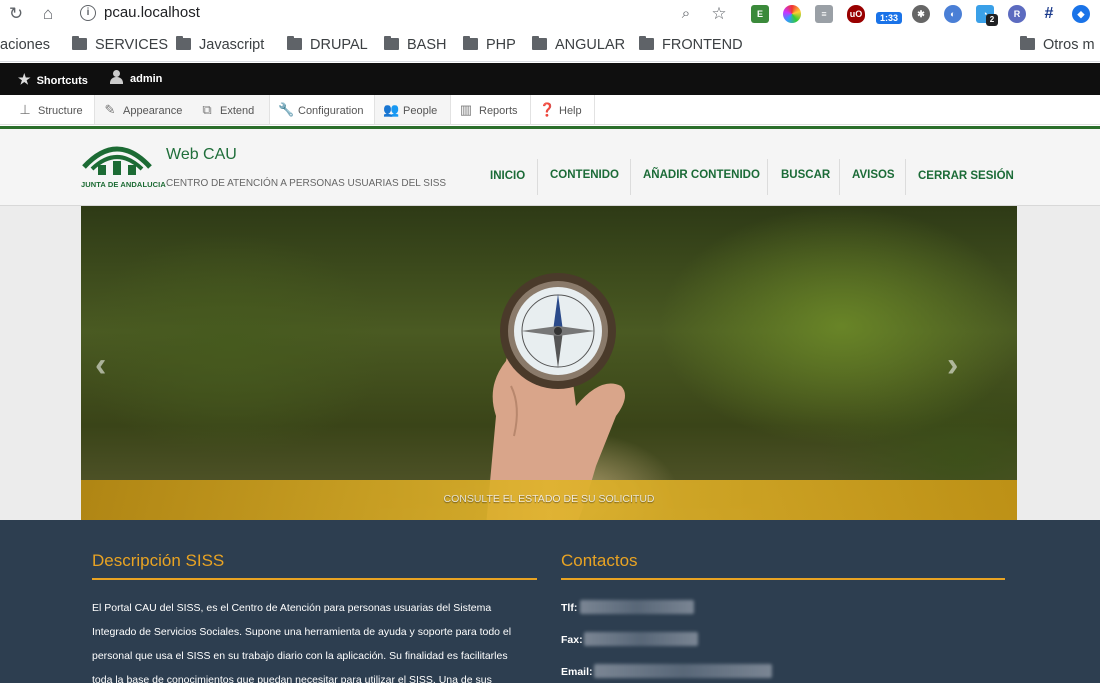 Image resolution: width=1100 pixels, height=683 pixels. I want to click on tray-label: People, so click(420, 111).